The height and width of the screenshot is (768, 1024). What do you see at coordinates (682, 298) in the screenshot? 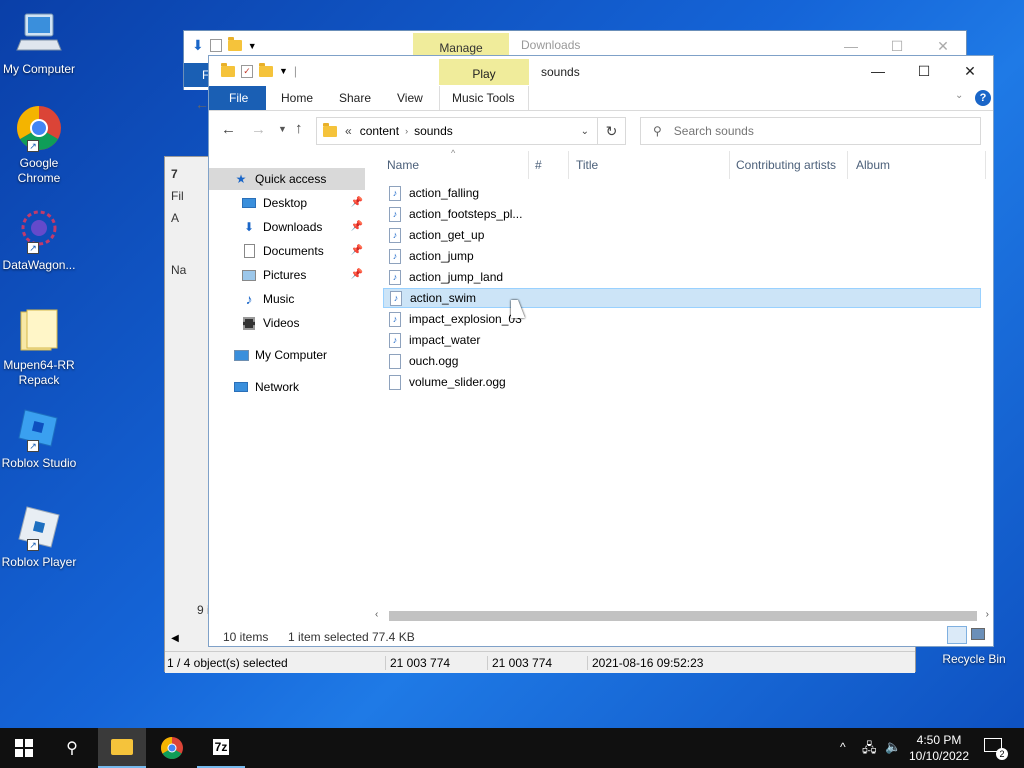
I see `file-row: ♪ action_swim` at bounding box center [682, 298].